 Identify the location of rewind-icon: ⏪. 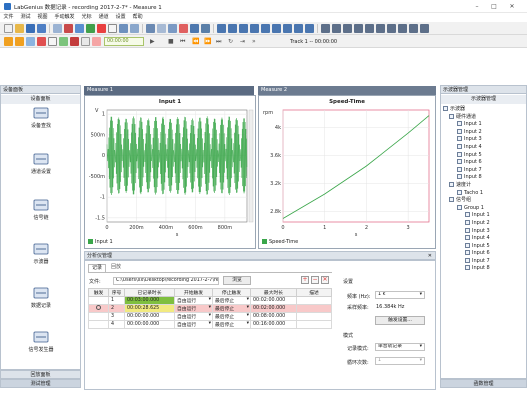
(195, 41).